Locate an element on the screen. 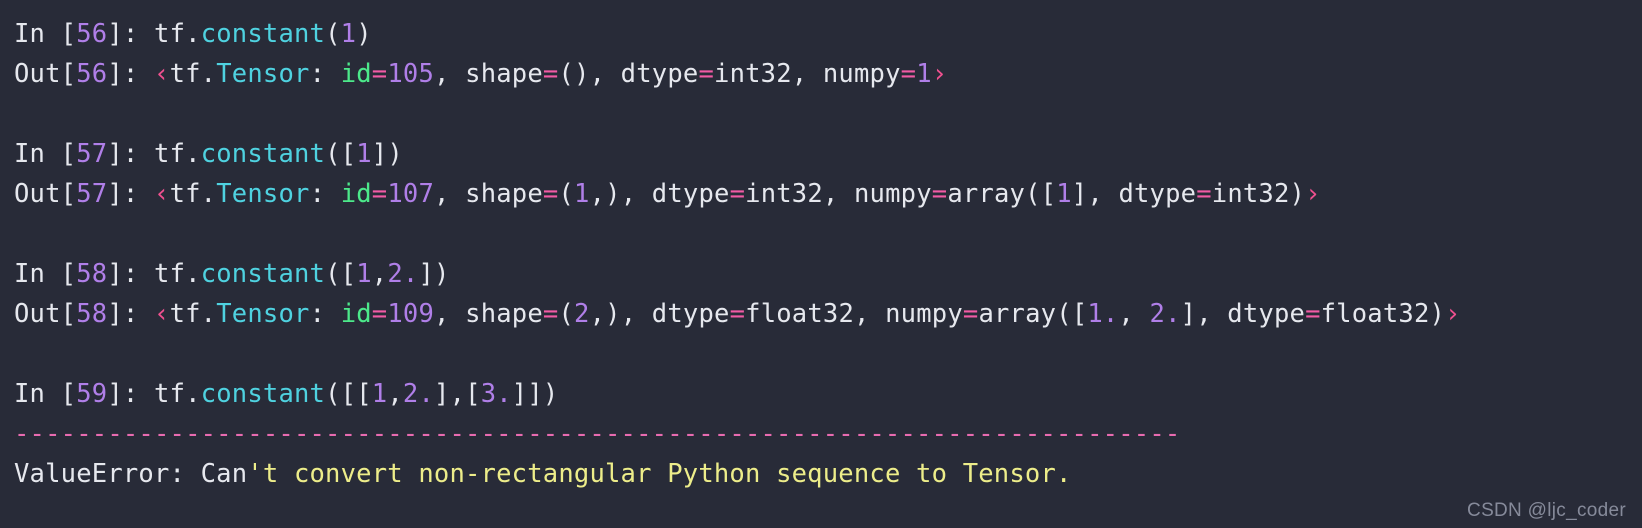 The image size is (1642, 528). input-cell-59: In [59]: tf.constant([[1,2.],[3.]]) is located at coordinates (828, 394).